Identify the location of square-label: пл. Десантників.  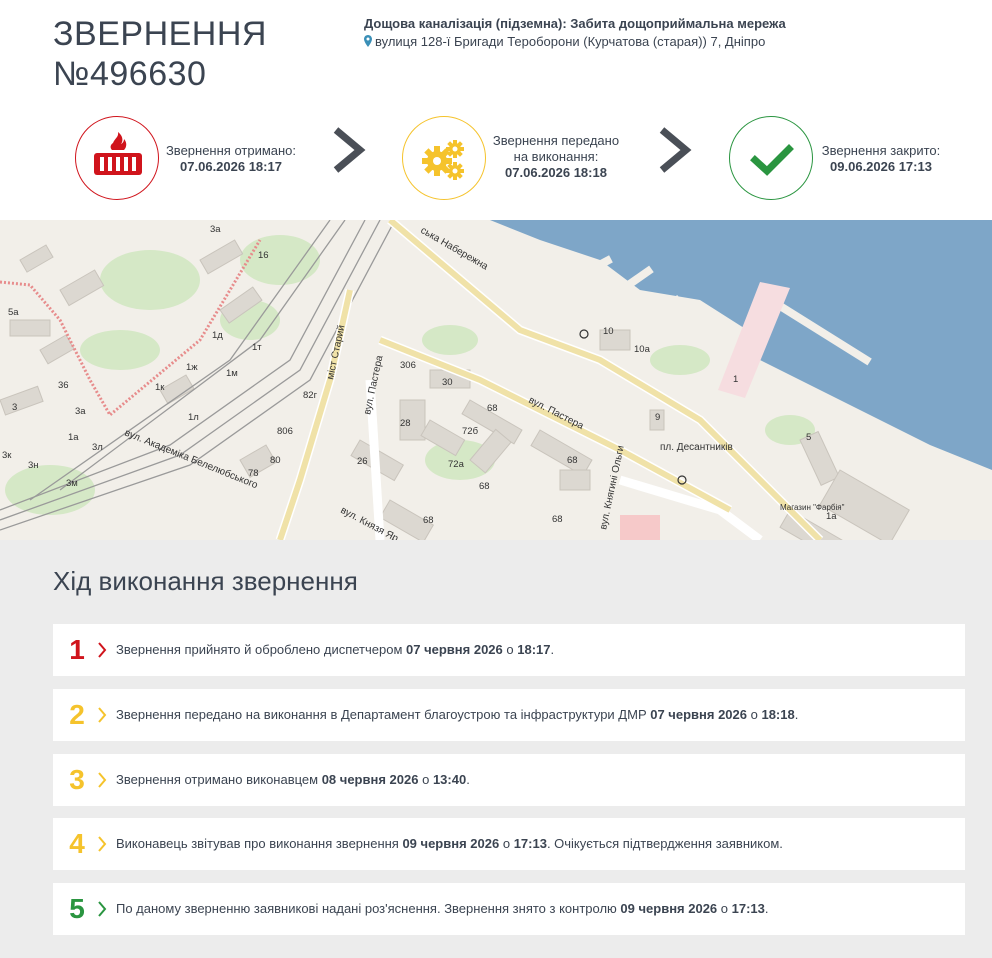
(696, 447).